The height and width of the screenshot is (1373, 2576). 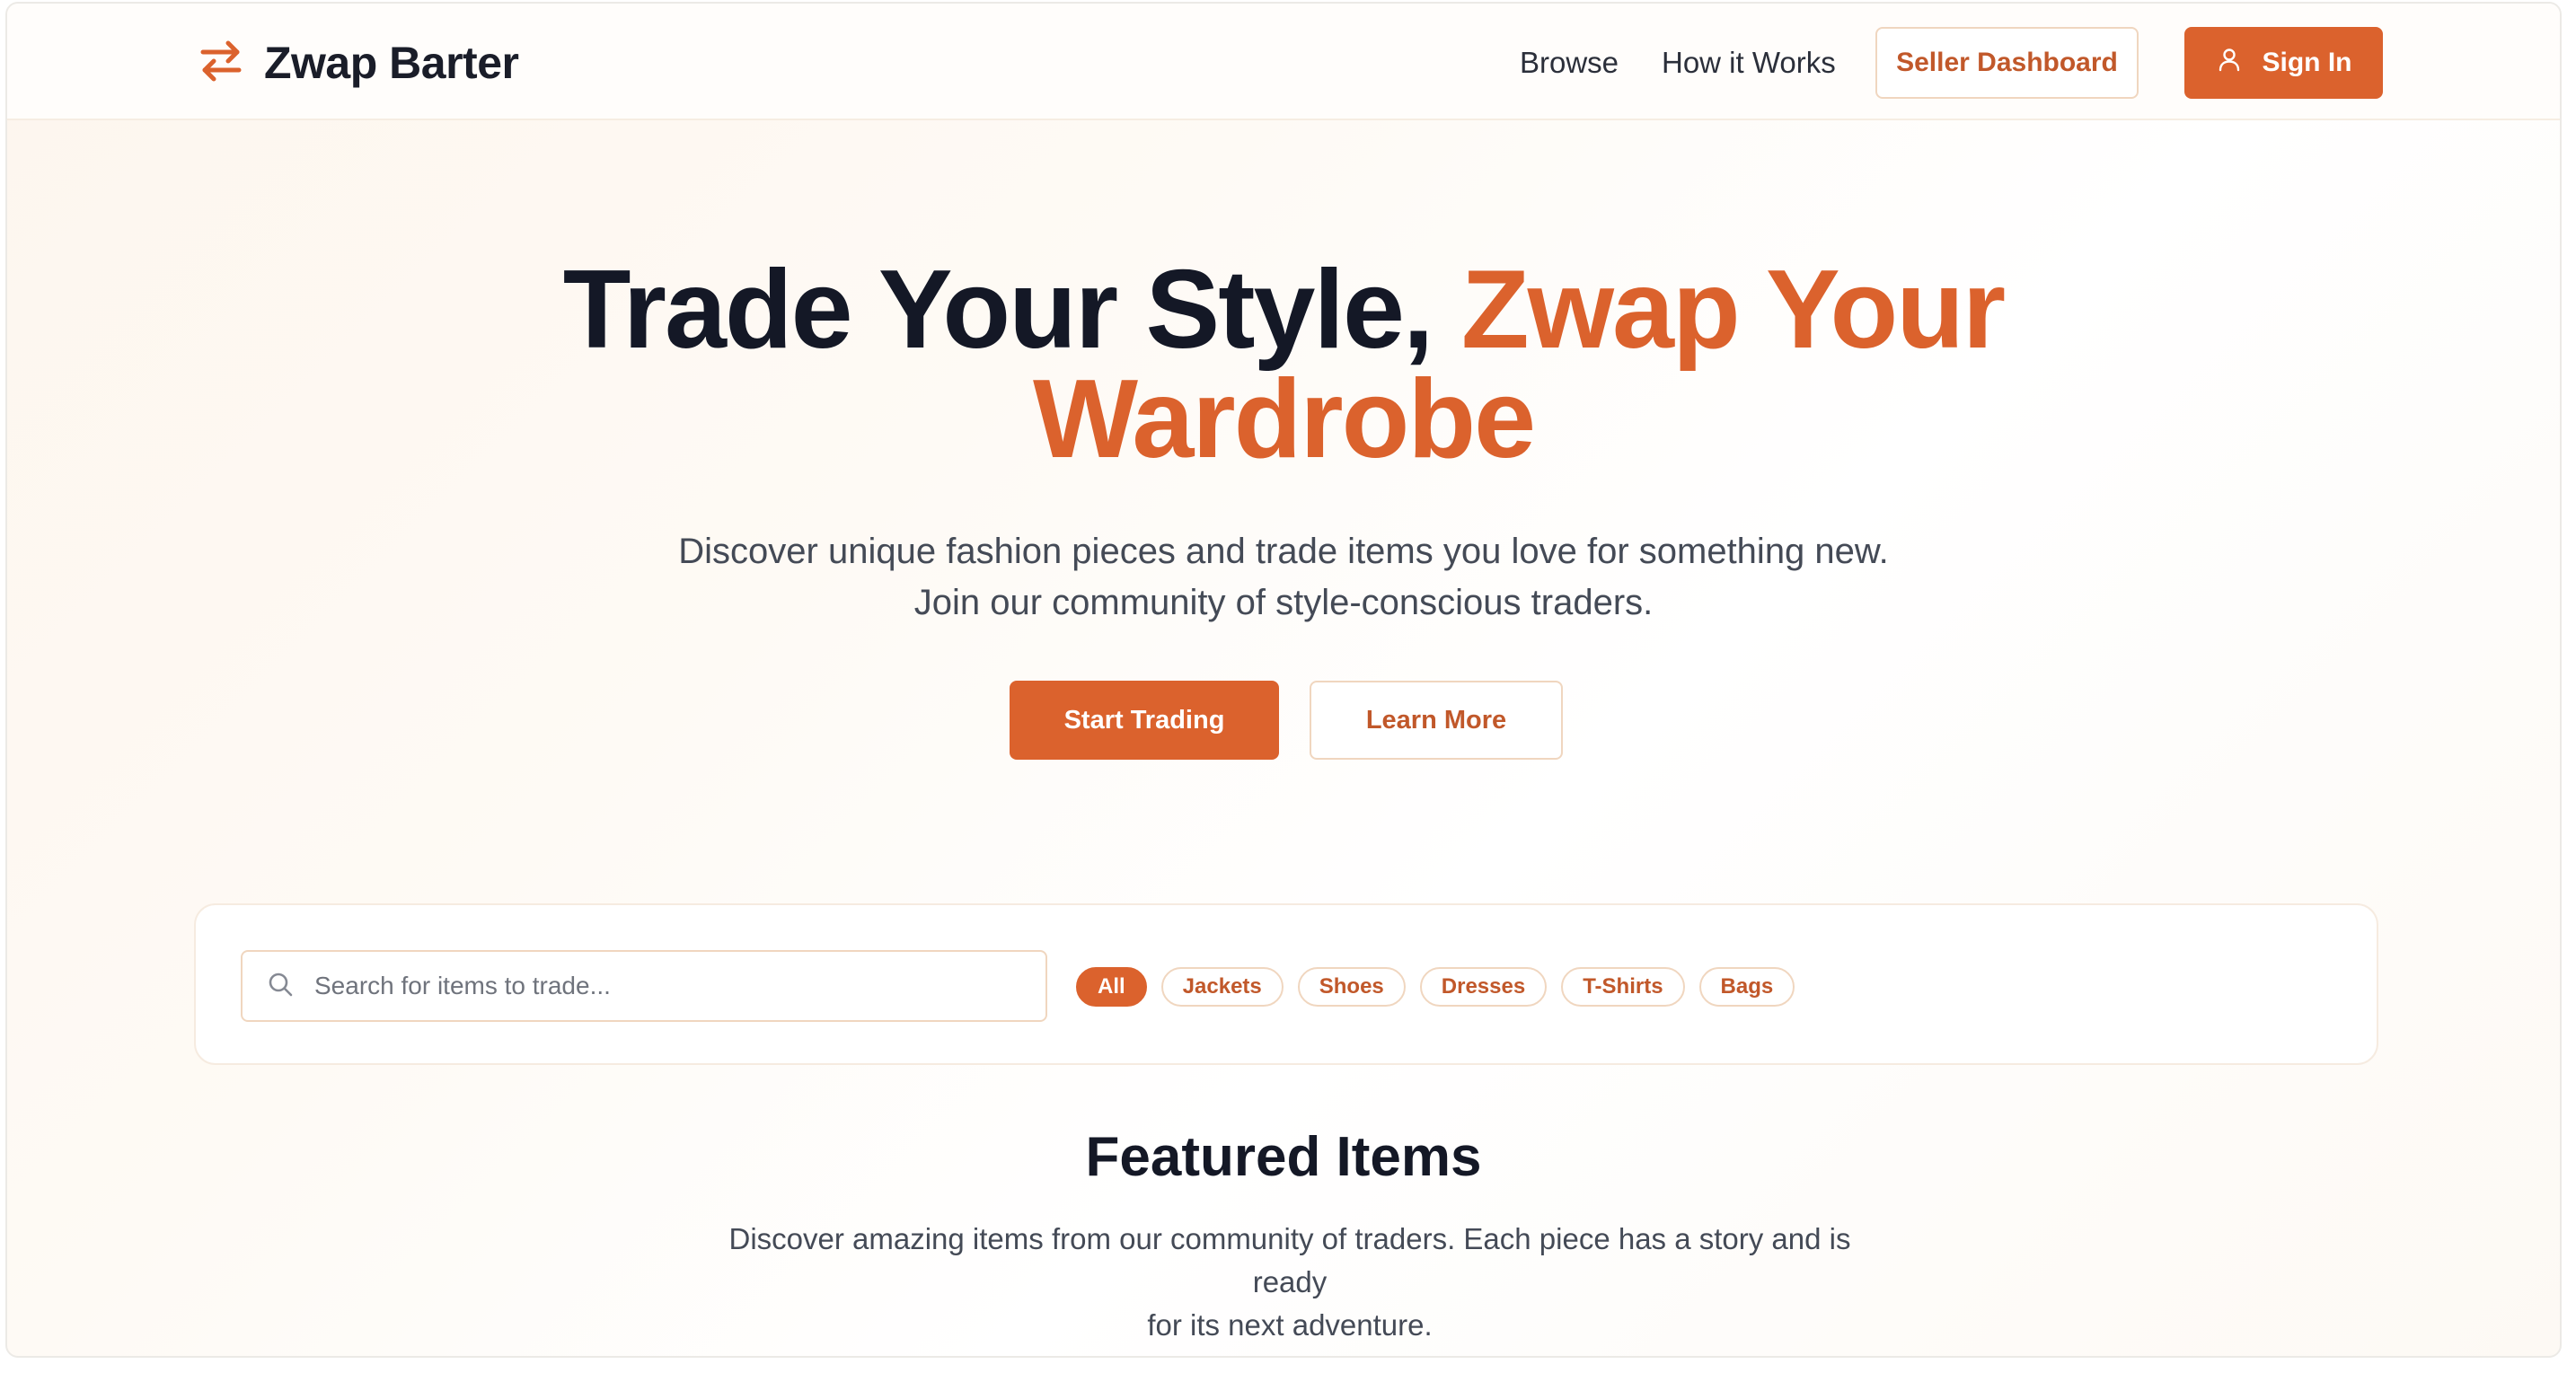 I want to click on category-chips: All Jackets Shoes Dresses T-Shirts Bags, so click(x=1435, y=987).